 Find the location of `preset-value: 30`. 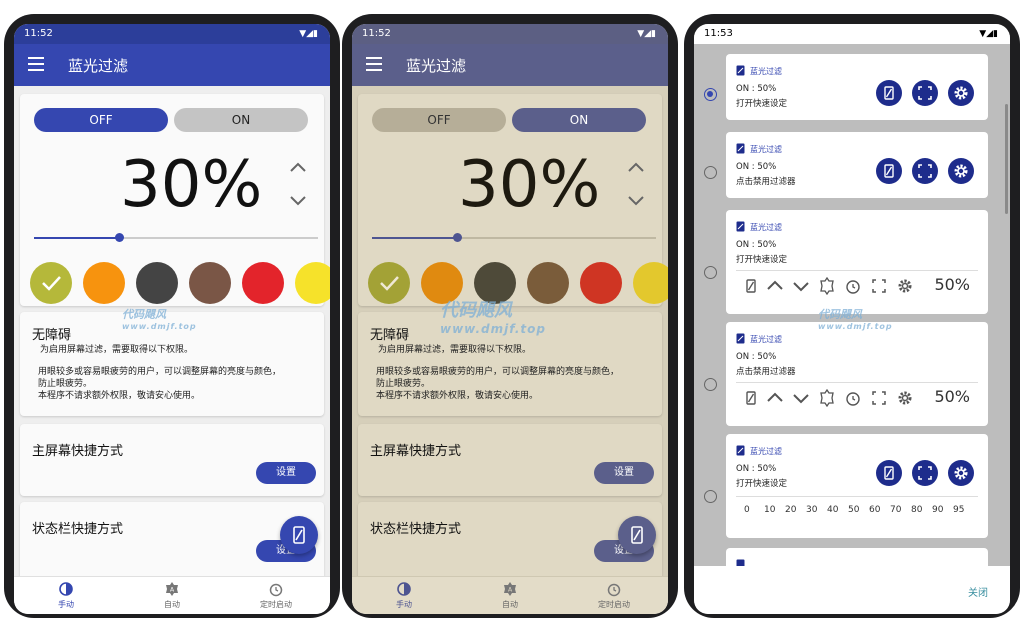

preset-value: 30 is located at coordinates (811, 510).